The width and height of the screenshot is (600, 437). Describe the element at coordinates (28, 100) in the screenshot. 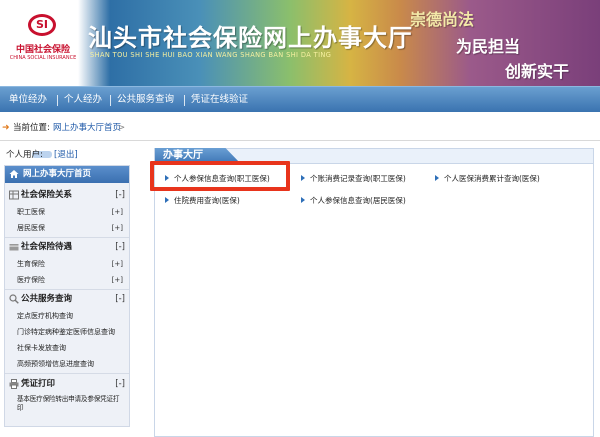

I see `nav-item-unit: 单位经办` at that location.